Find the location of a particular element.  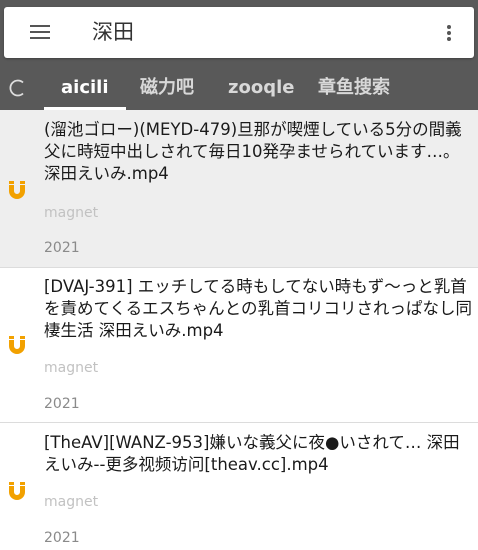

tab-zooqle: zooqle is located at coordinates (261, 89).